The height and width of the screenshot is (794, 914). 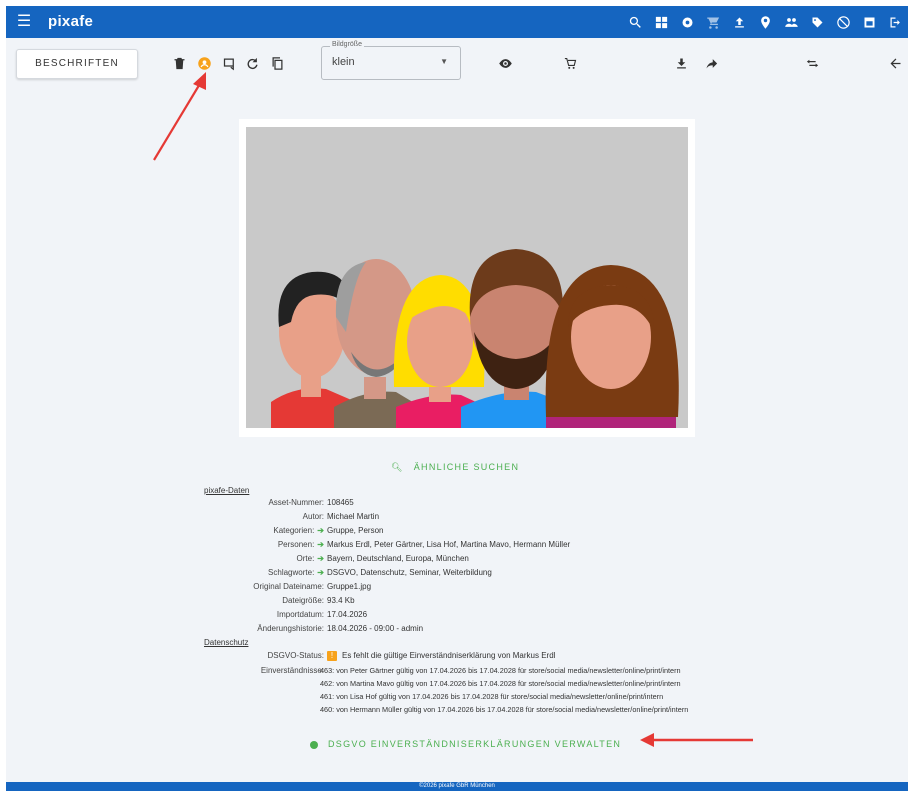 I want to click on image-size-select: Bildgröße klein ▼, so click(x=391, y=60).